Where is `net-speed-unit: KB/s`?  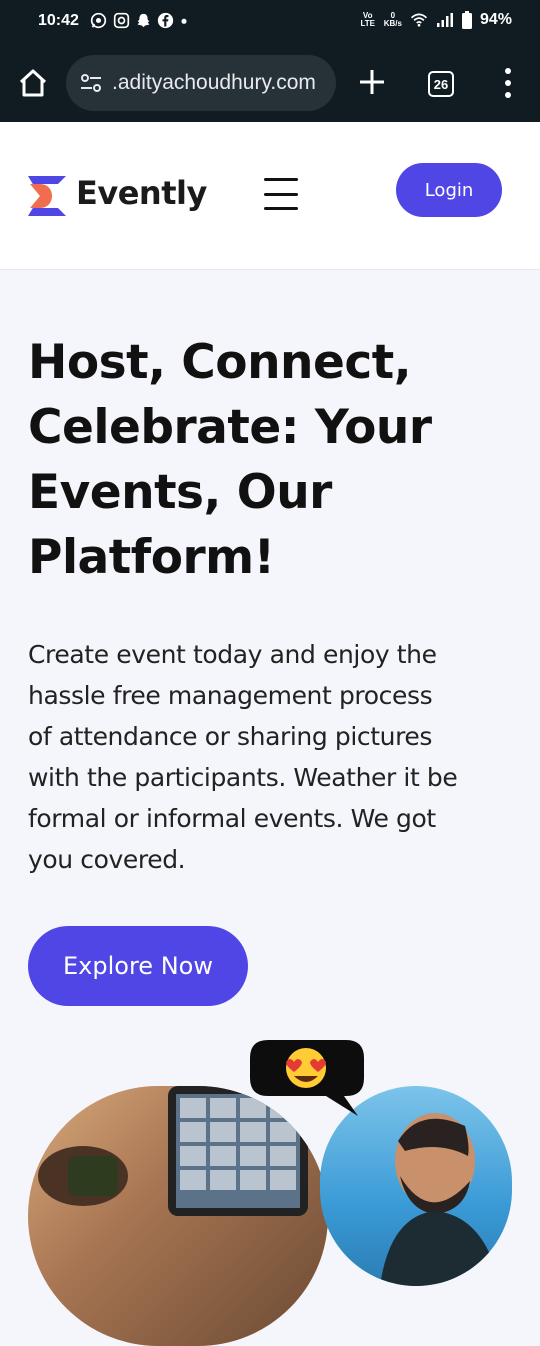
net-speed-unit: KB/s is located at coordinates (392, 23).